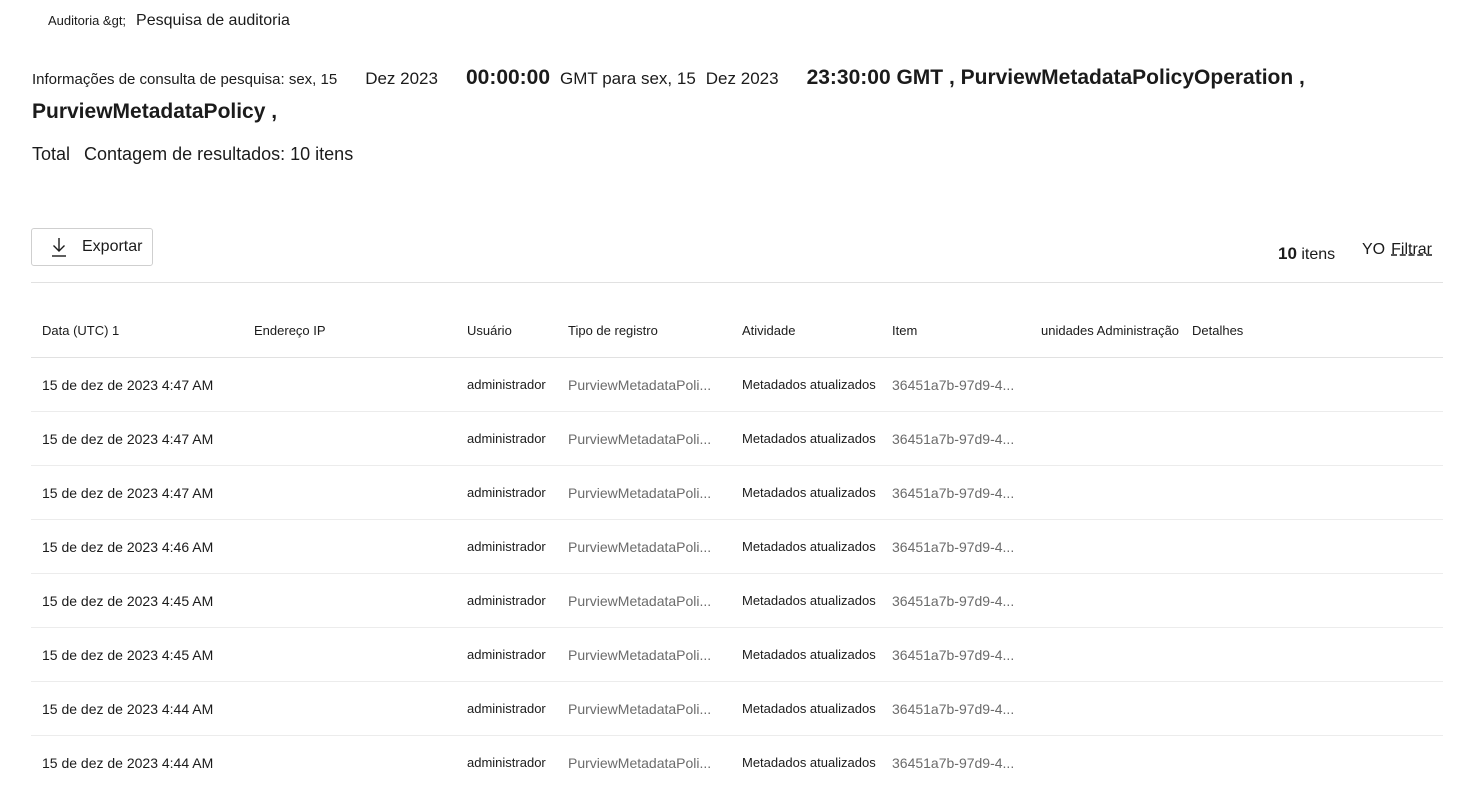  I want to click on total-label: Total, so click(51, 154).